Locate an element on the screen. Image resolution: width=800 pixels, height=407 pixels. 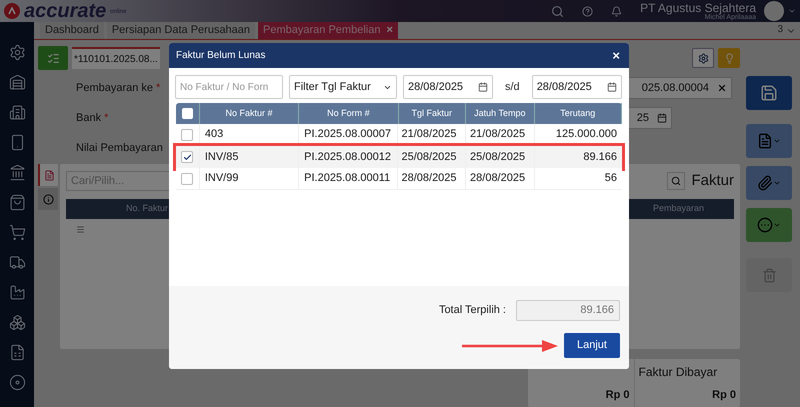
clear-icon is located at coordinates (722, 88).